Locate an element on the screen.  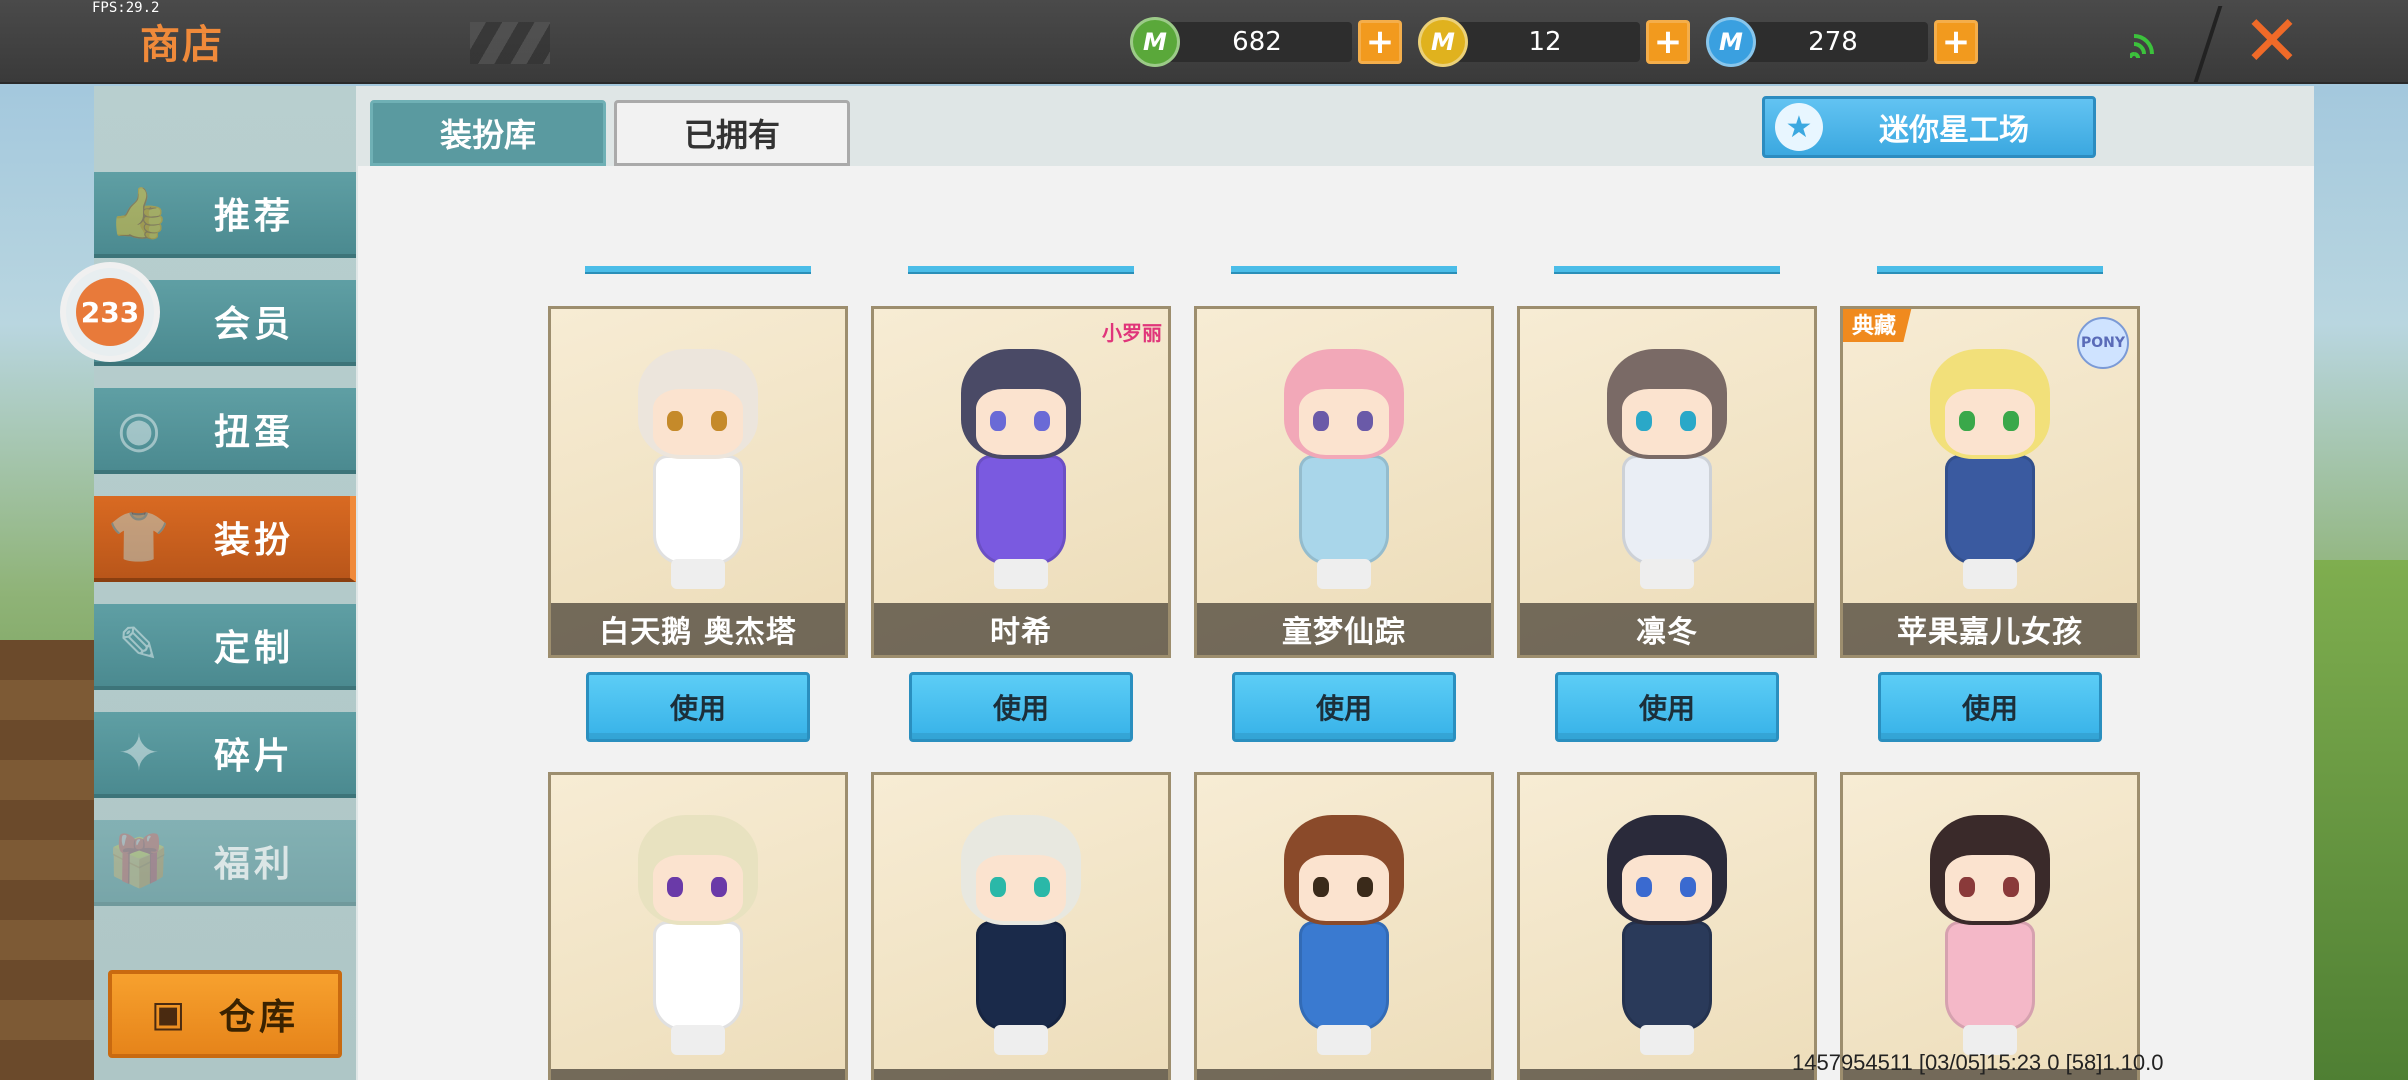
close-icon: ✕ is located at coordinates (2272, 41).